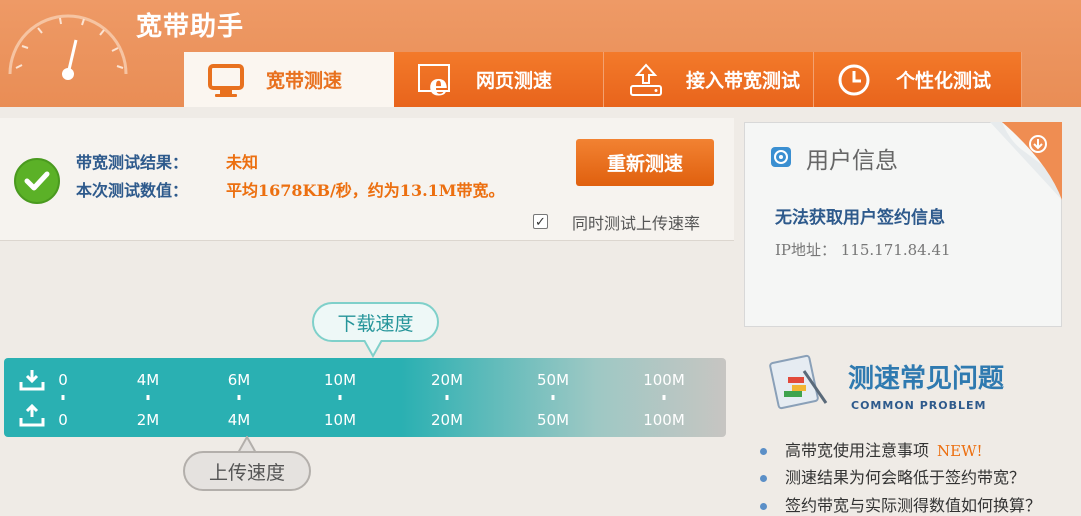 The image size is (1081, 516). I want to click on ie-browser-icon: e, so click(434, 80).